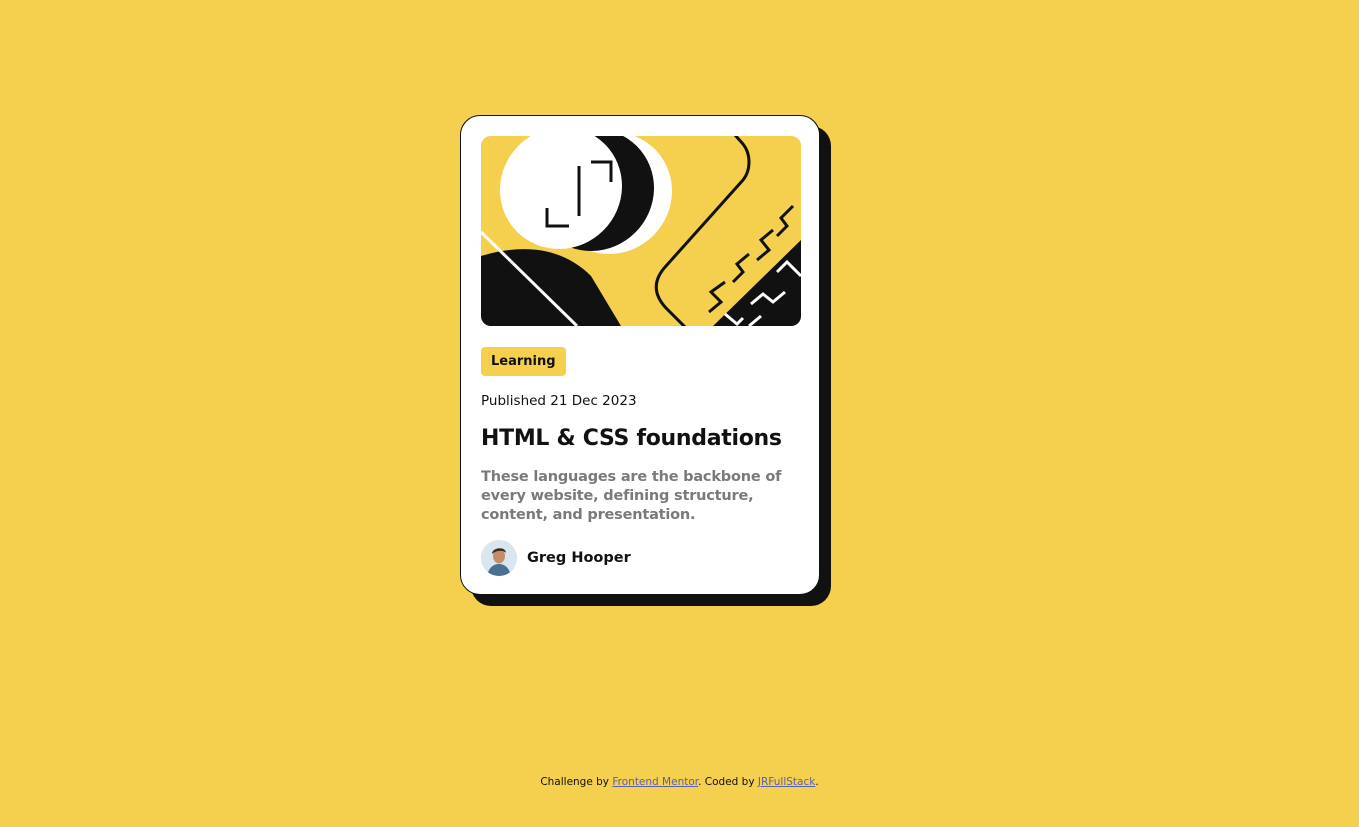 Image resolution: width=1359 pixels, height=827 pixels. Describe the element at coordinates (631, 439) in the screenshot. I see `card-title: HTML & CSS foundations` at that location.